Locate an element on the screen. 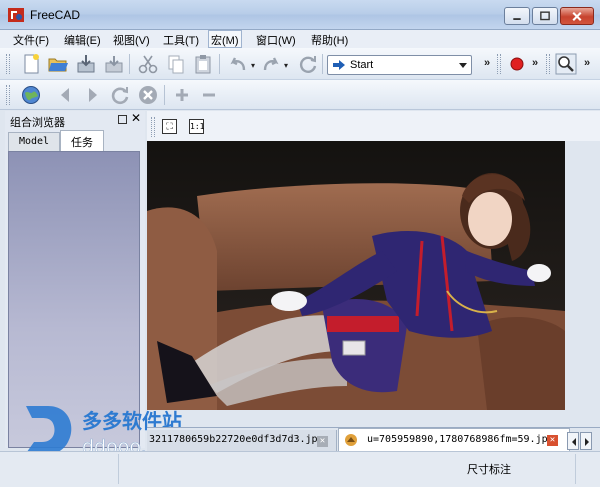 The height and width of the screenshot is (487, 600). maximize-button is located at coordinates (545, 16).